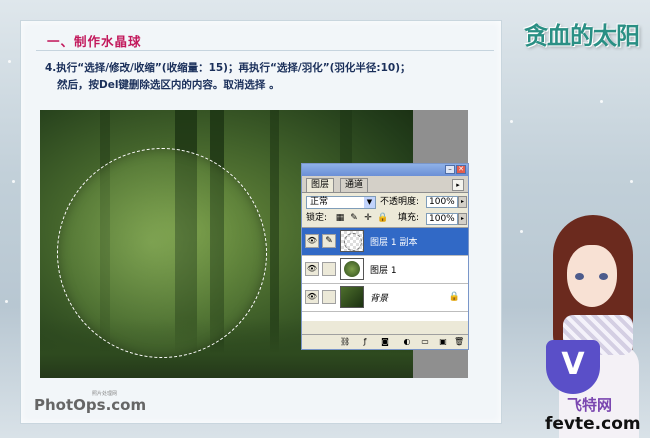  Describe the element at coordinates (319, 202) in the screenshot. I see `blend-mode-value: 正常` at that location.